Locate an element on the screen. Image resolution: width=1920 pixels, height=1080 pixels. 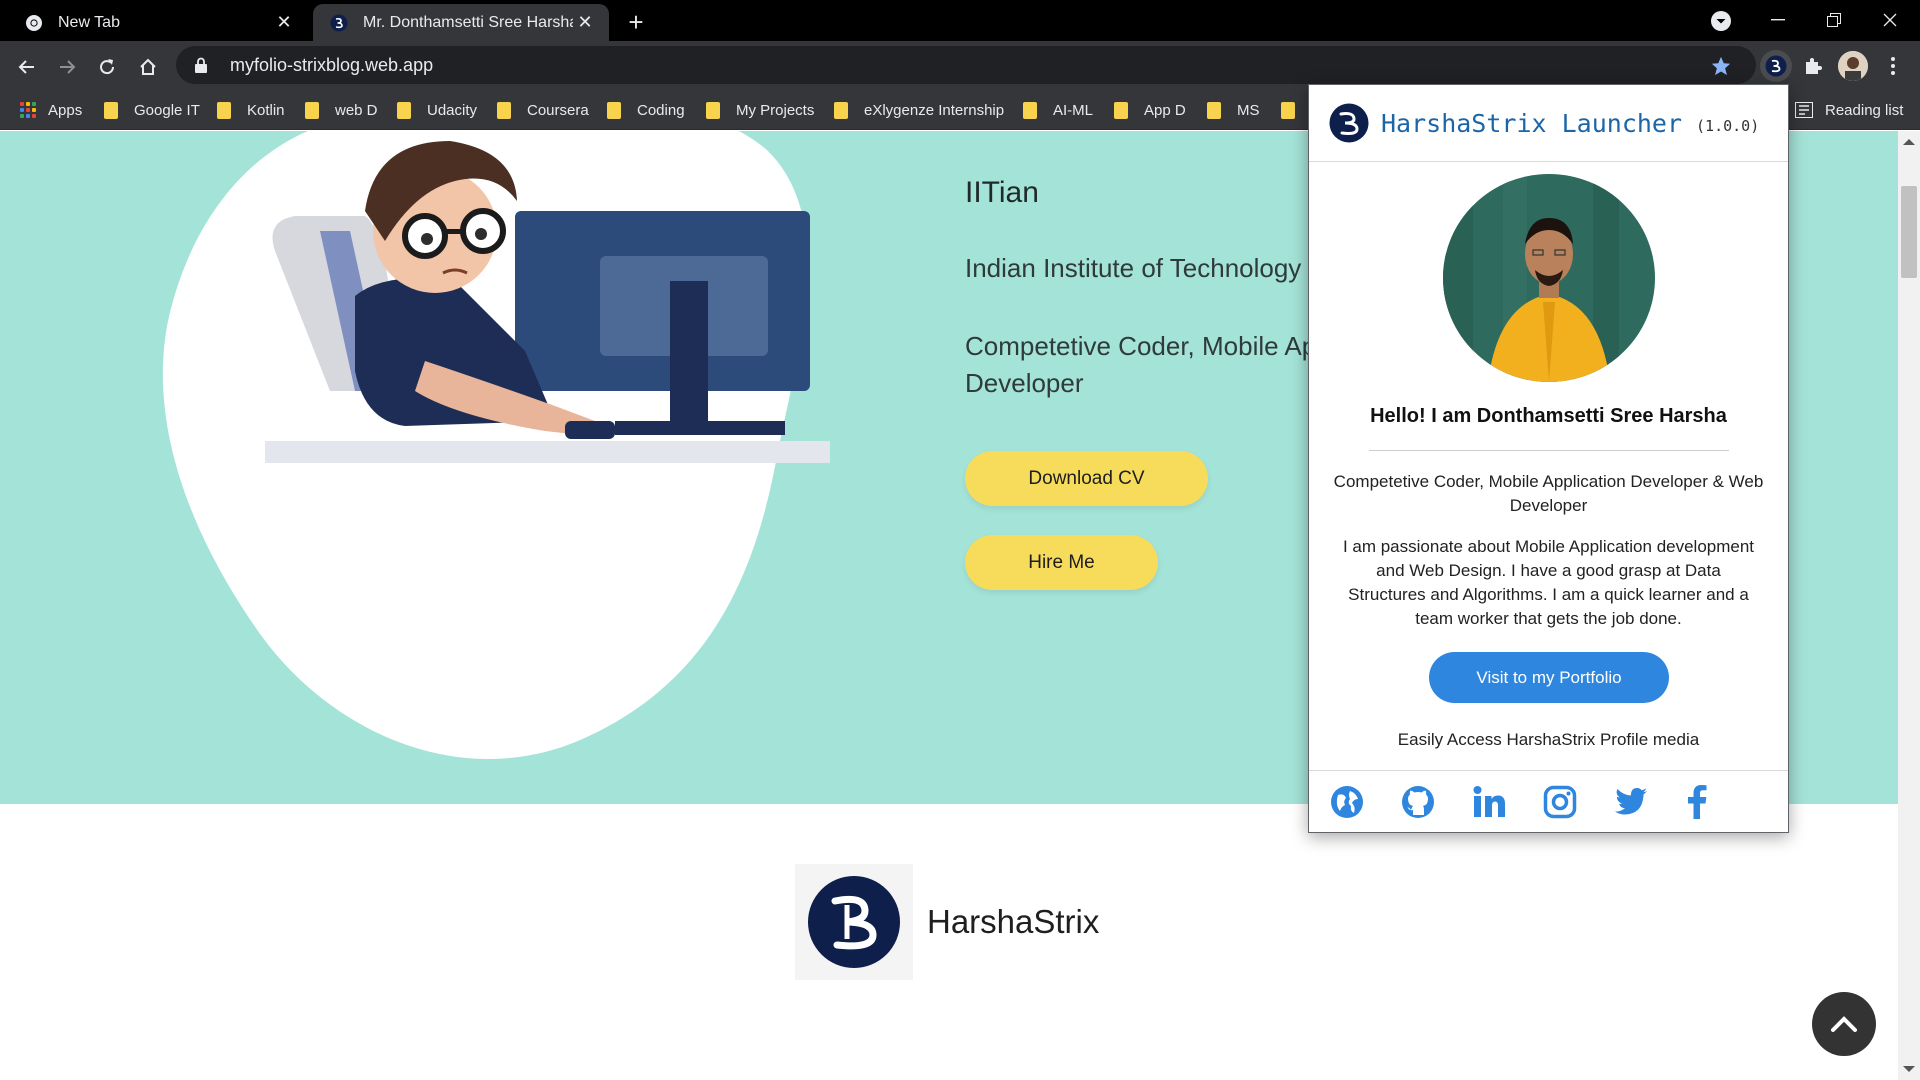
bookmark-folder-udacity: Udacity is located at coordinates (437, 110).